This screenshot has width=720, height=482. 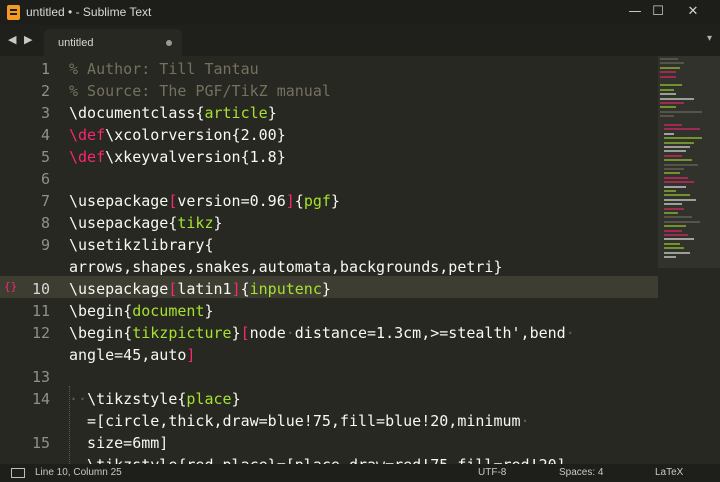 What do you see at coordinates (132, 113) in the screenshot?
I see `code-token: \documentclass` at bounding box center [132, 113].